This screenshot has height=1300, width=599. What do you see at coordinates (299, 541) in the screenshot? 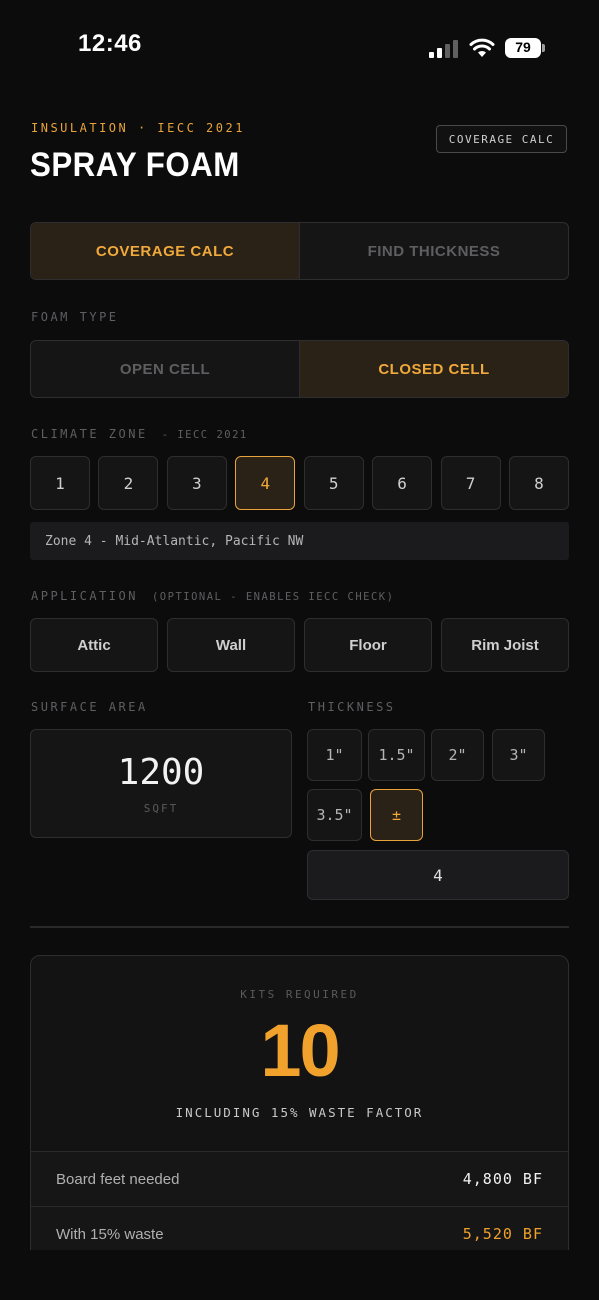
I see `zone-description: Zone 4 - Mid-Atlantic, Pacific NW` at bounding box center [299, 541].